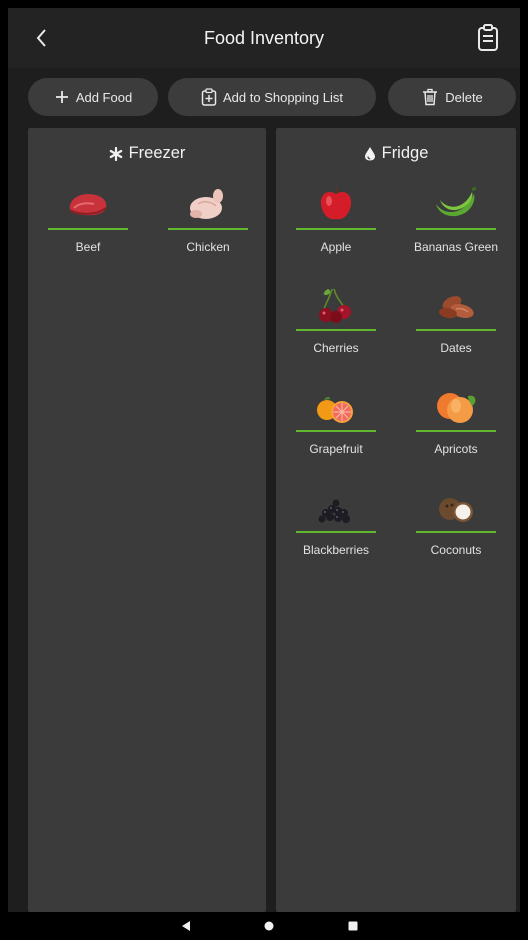 The width and height of the screenshot is (528, 940). What do you see at coordinates (456, 510) in the screenshot?
I see `coconut-icon` at bounding box center [456, 510].